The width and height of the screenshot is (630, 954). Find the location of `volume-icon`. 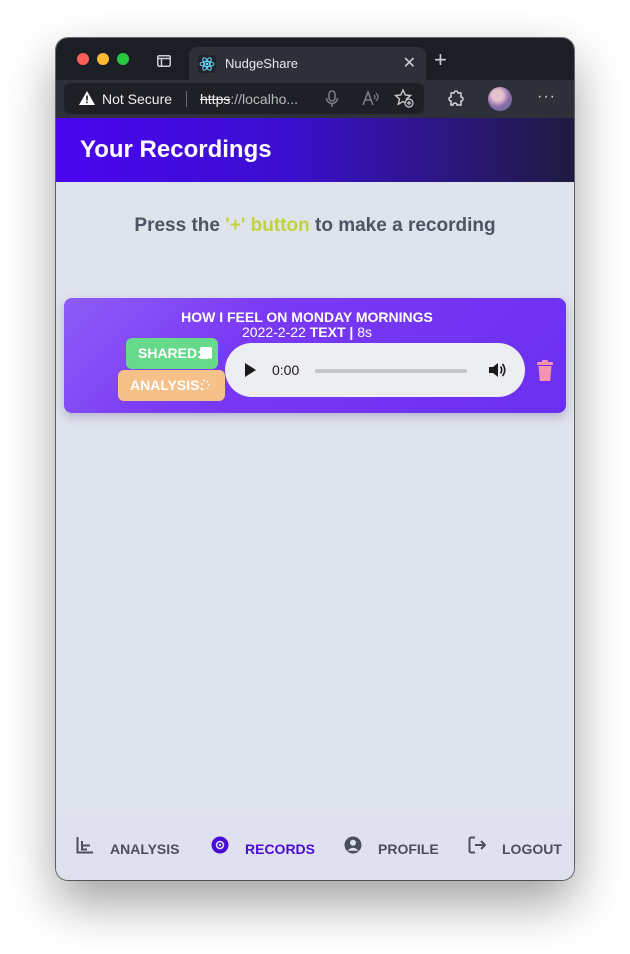

volume-icon is located at coordinates (497, 370).